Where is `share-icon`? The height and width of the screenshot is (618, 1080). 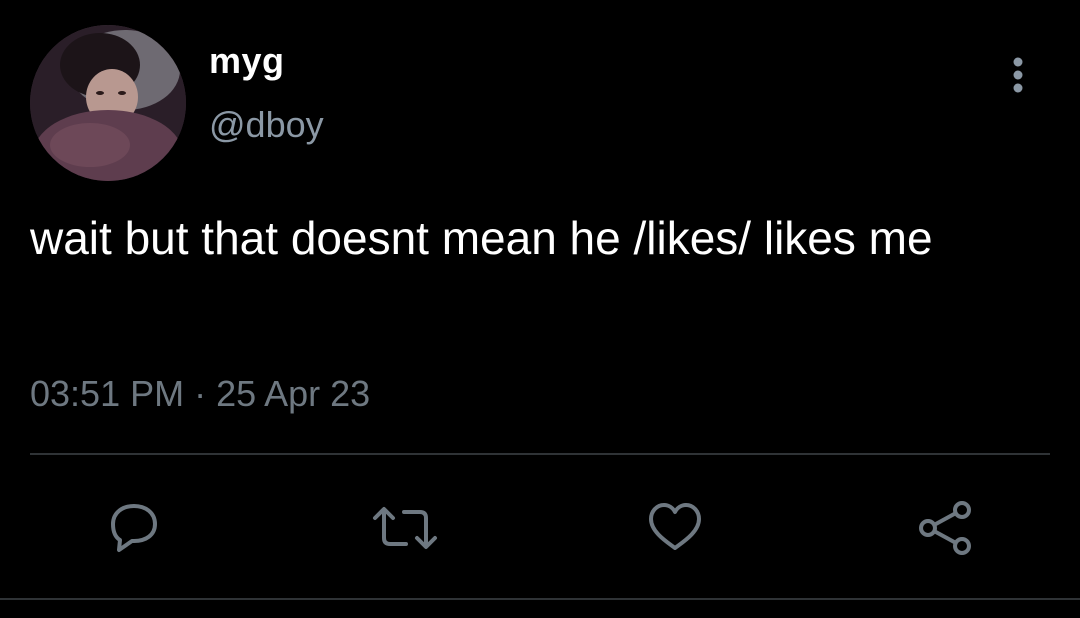
share-icon is located at coordinates (945, 528).